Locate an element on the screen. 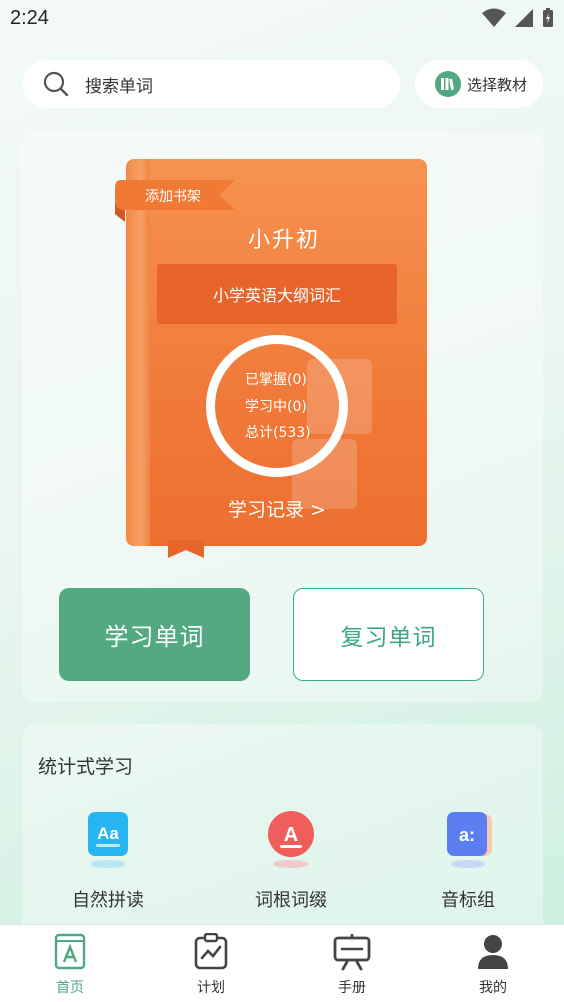 The width and height of the screenshot is (564, 1002). word-root-icon: A is located at coordinates (291, 839).